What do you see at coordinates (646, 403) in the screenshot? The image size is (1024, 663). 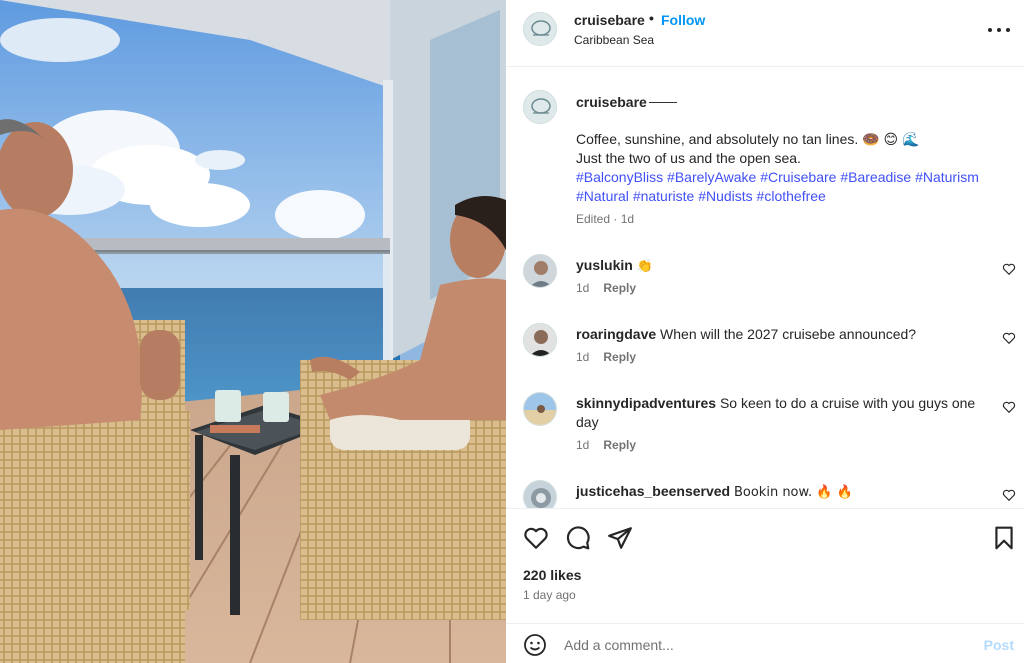 I see `comment-username: skinnydipadventures` at bounding box center [646, 403].